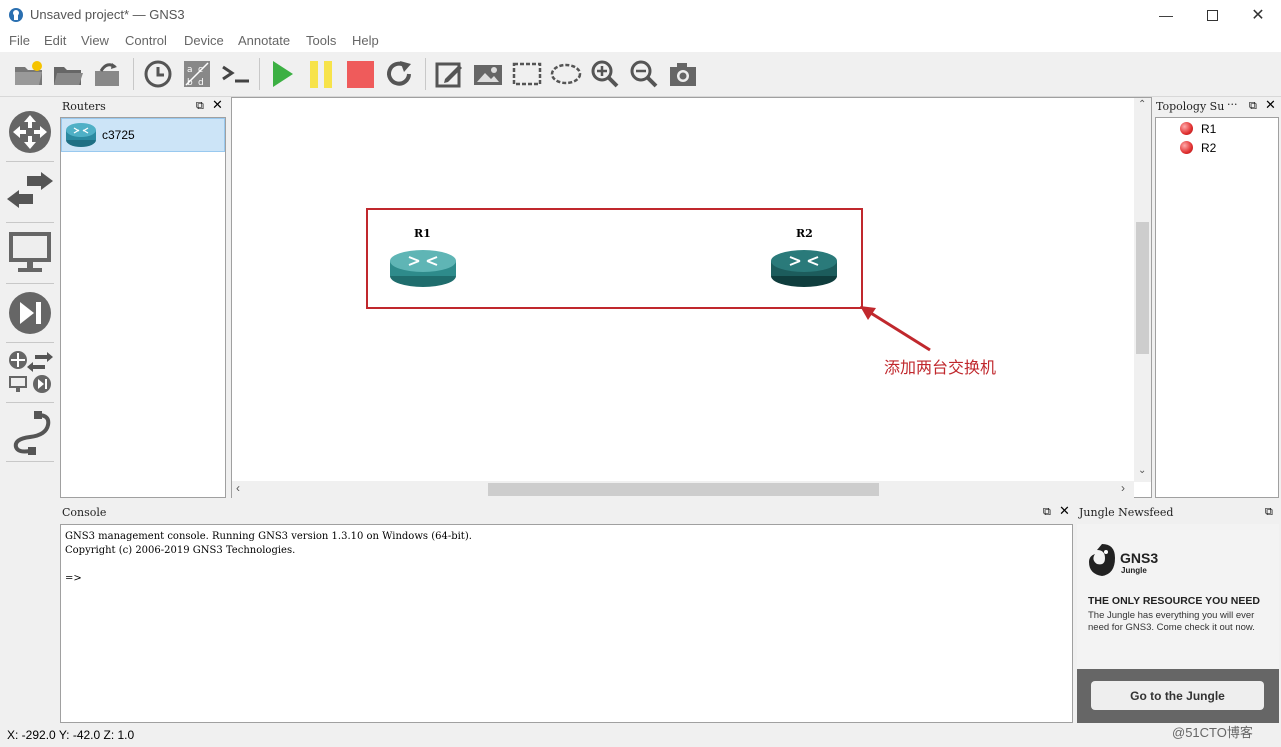  I want to click on snapshot-clock-icon, so click(158, 74).